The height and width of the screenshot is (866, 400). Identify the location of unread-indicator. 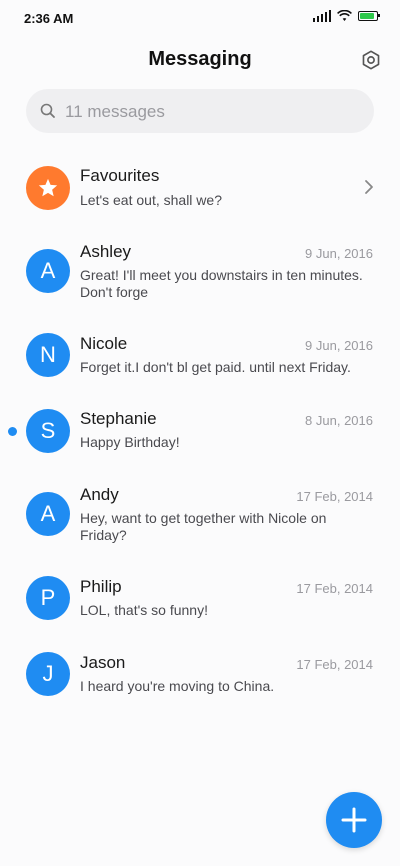
(12, 431).